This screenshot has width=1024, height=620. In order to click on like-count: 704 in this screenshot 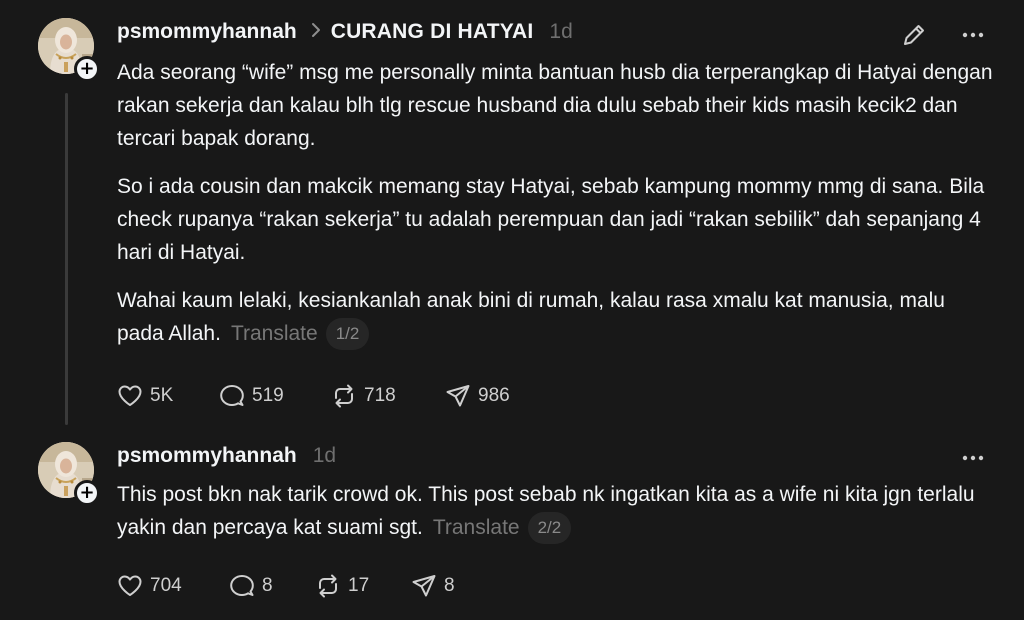, I will do `click(166, 585)`.